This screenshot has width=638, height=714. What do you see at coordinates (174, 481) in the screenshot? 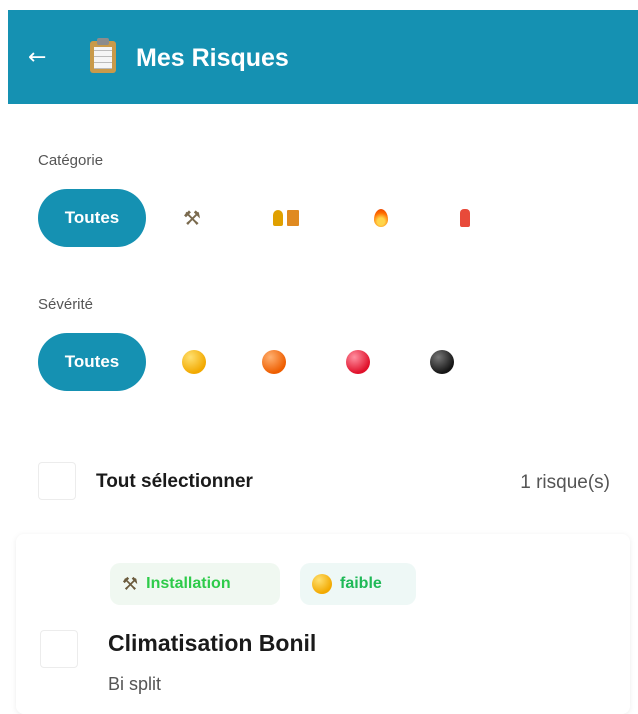
I see `select-all-label: Tout sélectionner` at bounding box center [174, 481].